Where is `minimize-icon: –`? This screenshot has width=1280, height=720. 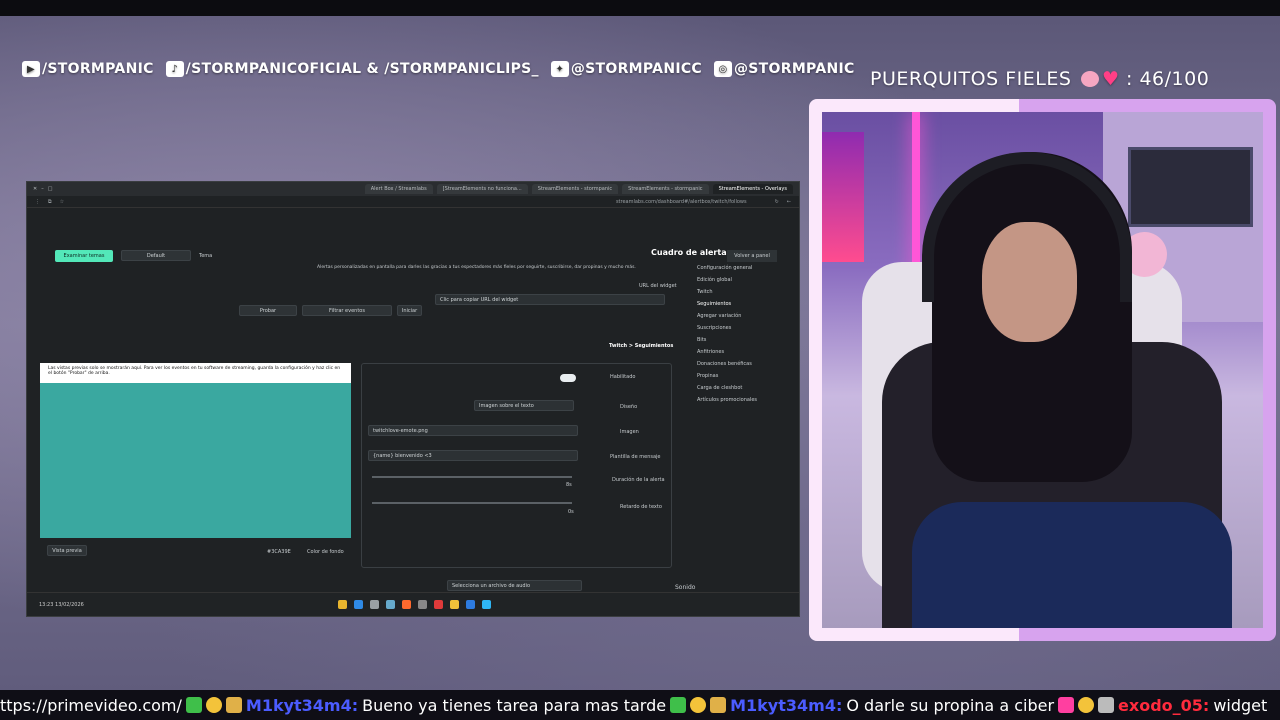 minimize-icon: – is located at coordinates (42, 189).